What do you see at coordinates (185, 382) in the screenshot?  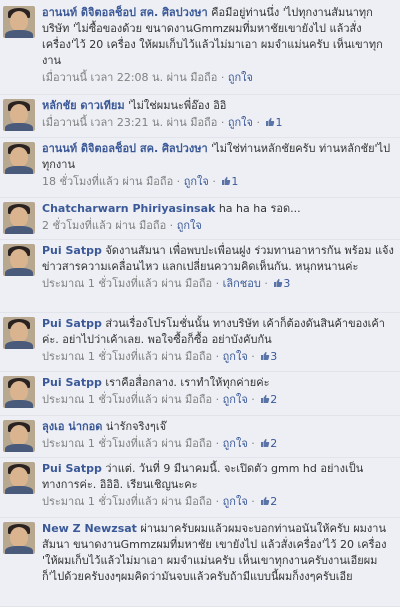 I see `comment-text: เราคือสื่อกลาง. เราทำให้ทุกค่ายค่ะ` at bounding box center [185, 382].